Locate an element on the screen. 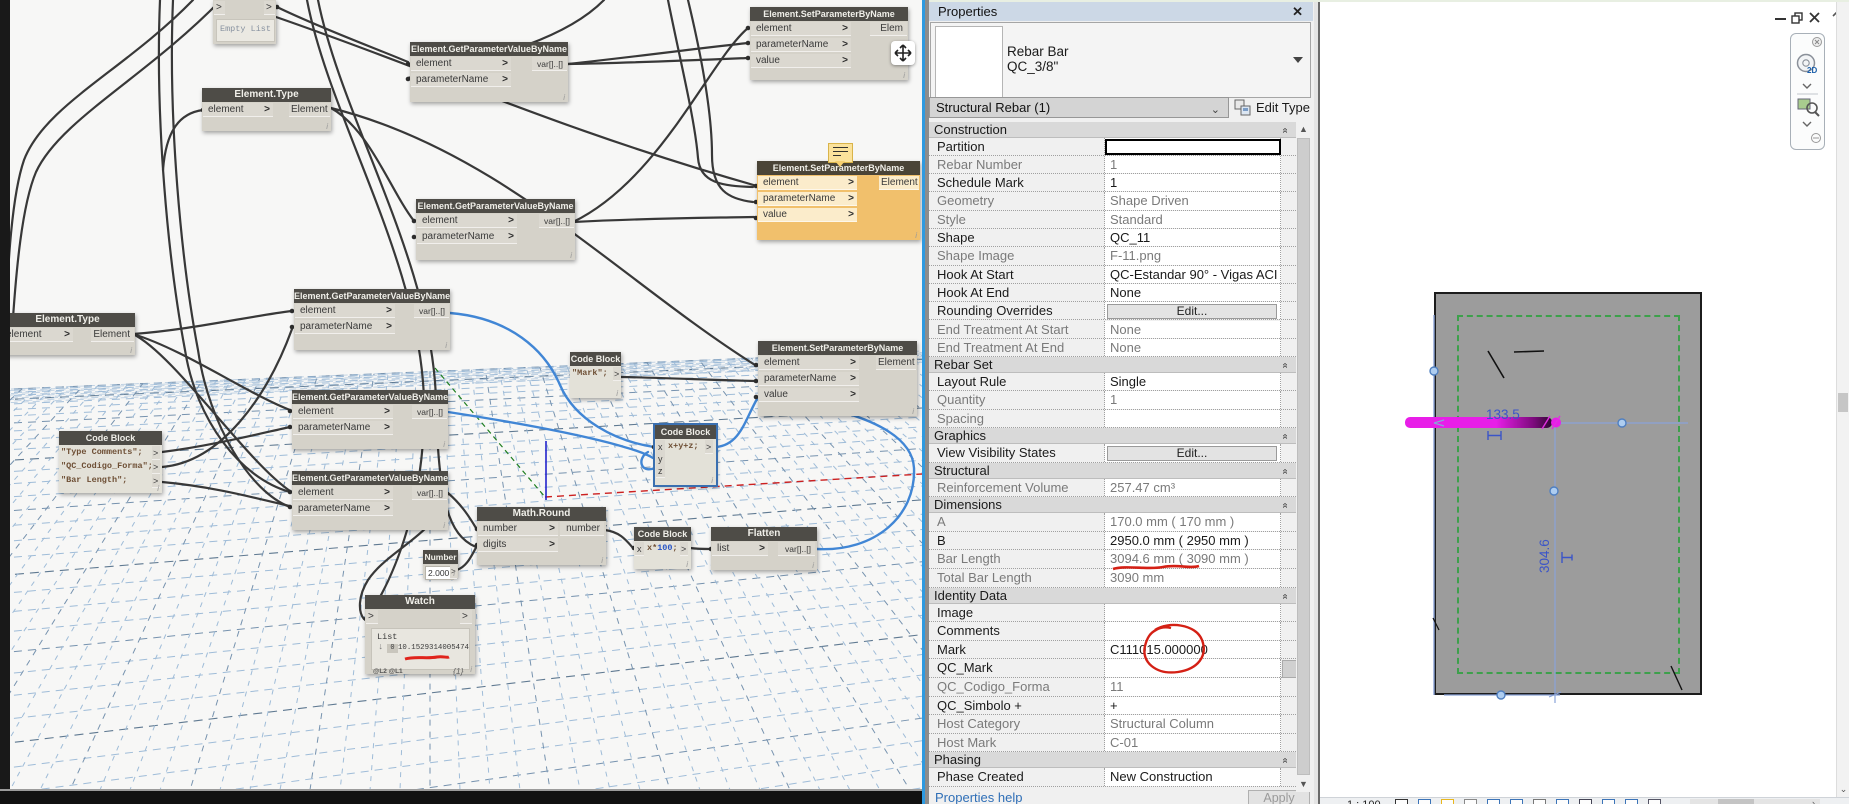 Image resolution: width=1849 pixels, height=804 pixels. svg-text: 133.5 is located at coordinates (1503, 414).